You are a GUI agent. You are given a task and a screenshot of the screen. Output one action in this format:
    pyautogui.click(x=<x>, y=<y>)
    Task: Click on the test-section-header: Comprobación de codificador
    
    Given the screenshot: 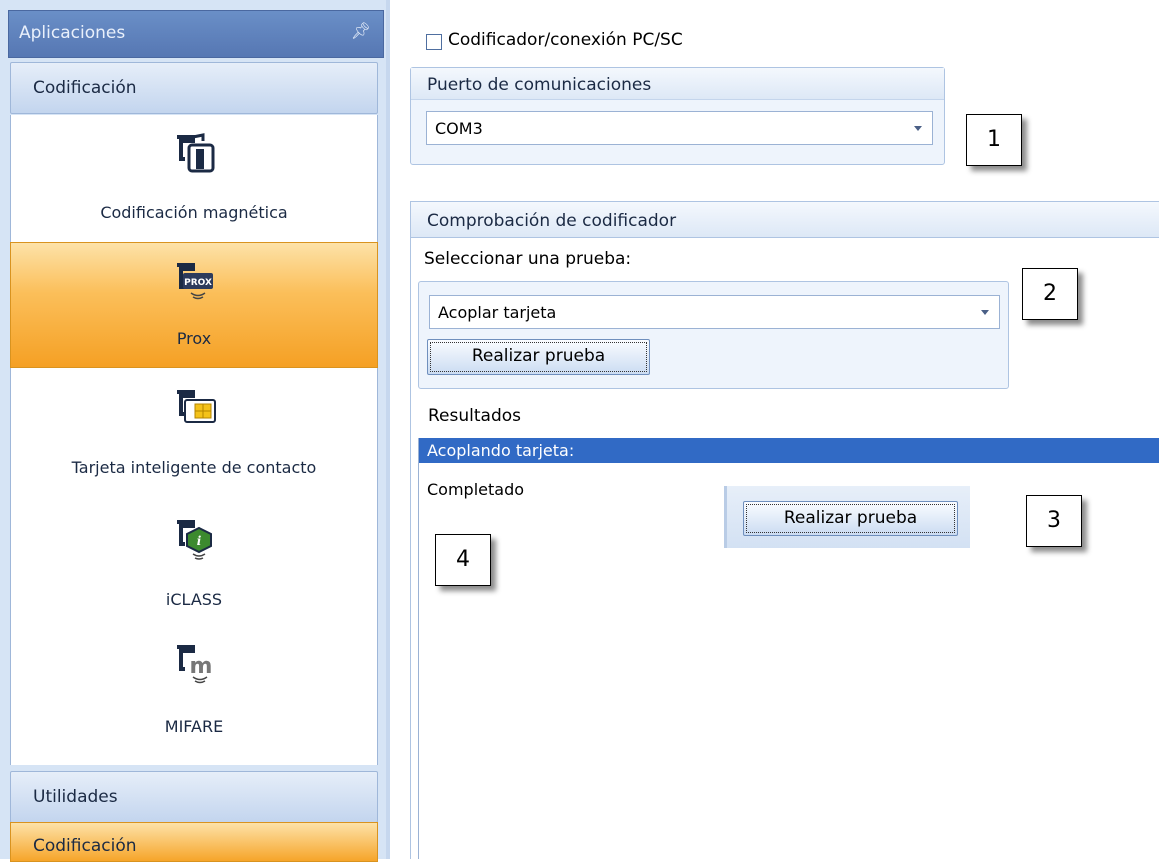 What is the action you would take?
    pyautogui.click(x=784, y=219)
    